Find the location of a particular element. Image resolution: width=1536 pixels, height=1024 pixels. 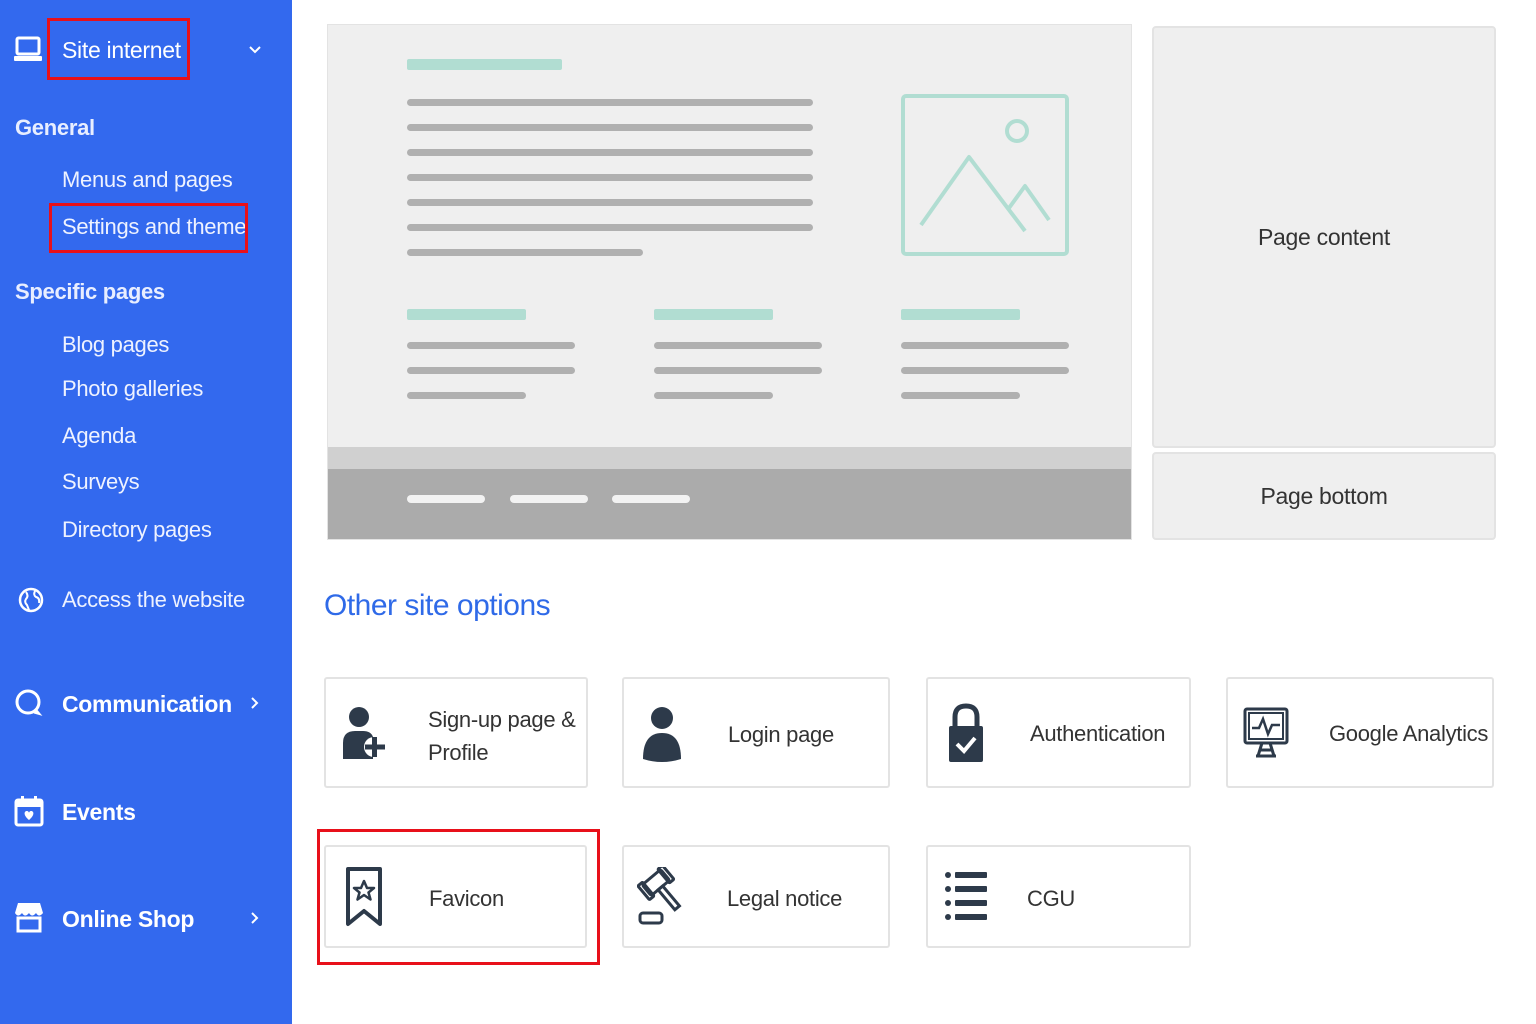

legal-notice-label: Legal notice is located at coordinates (785, 898).